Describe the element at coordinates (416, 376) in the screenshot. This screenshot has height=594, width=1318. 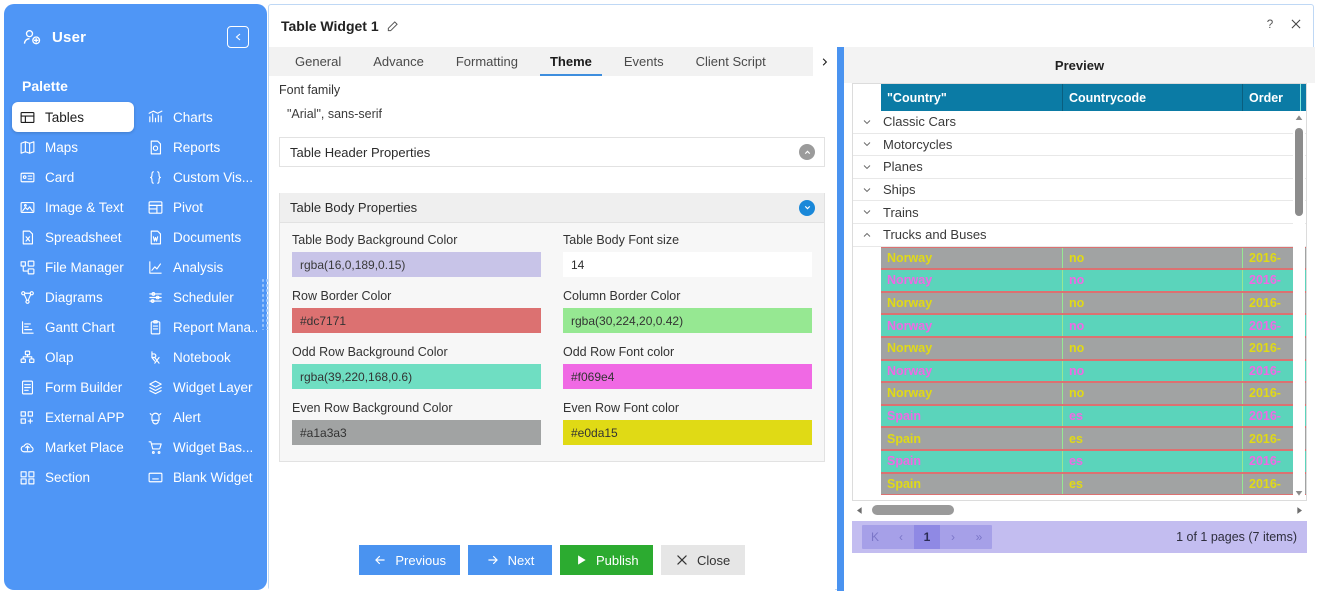
I see `odd-row-background-color-input` at that location.